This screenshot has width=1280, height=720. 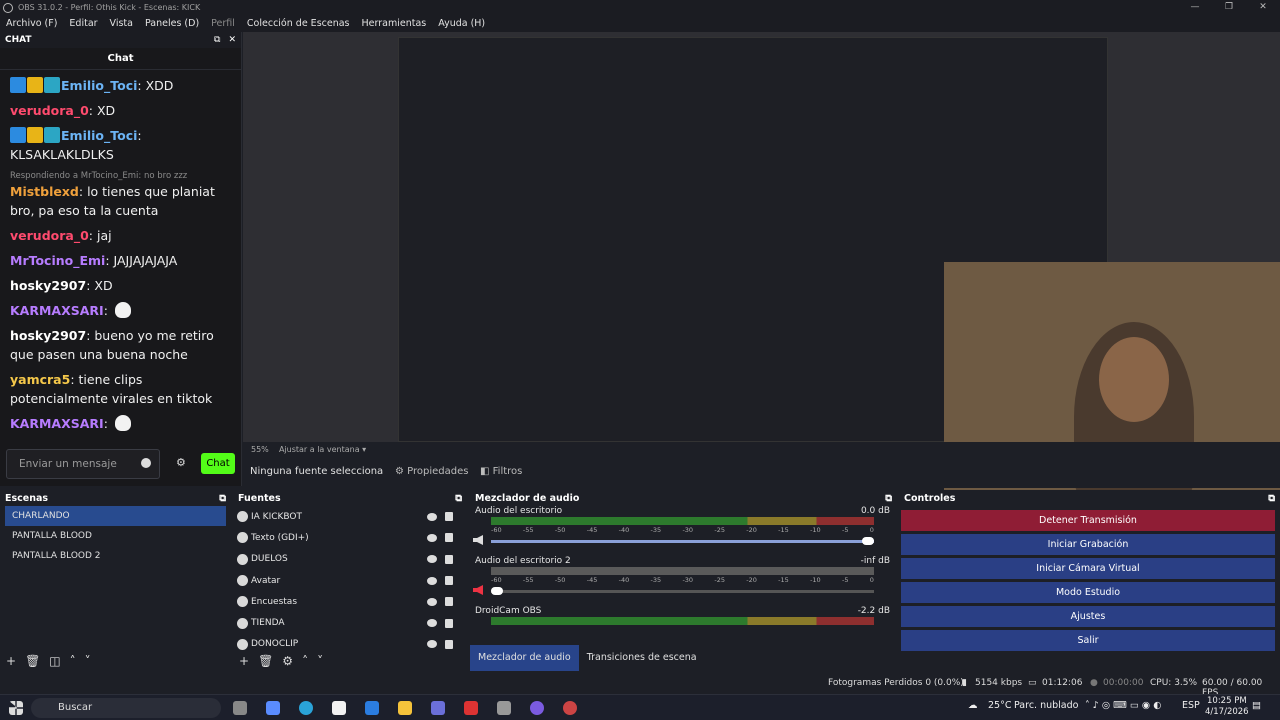 What do you see at coordinates (719, 530) in the screenshot?
I see `scale-tick: -25` at bounding box center [719, 530].